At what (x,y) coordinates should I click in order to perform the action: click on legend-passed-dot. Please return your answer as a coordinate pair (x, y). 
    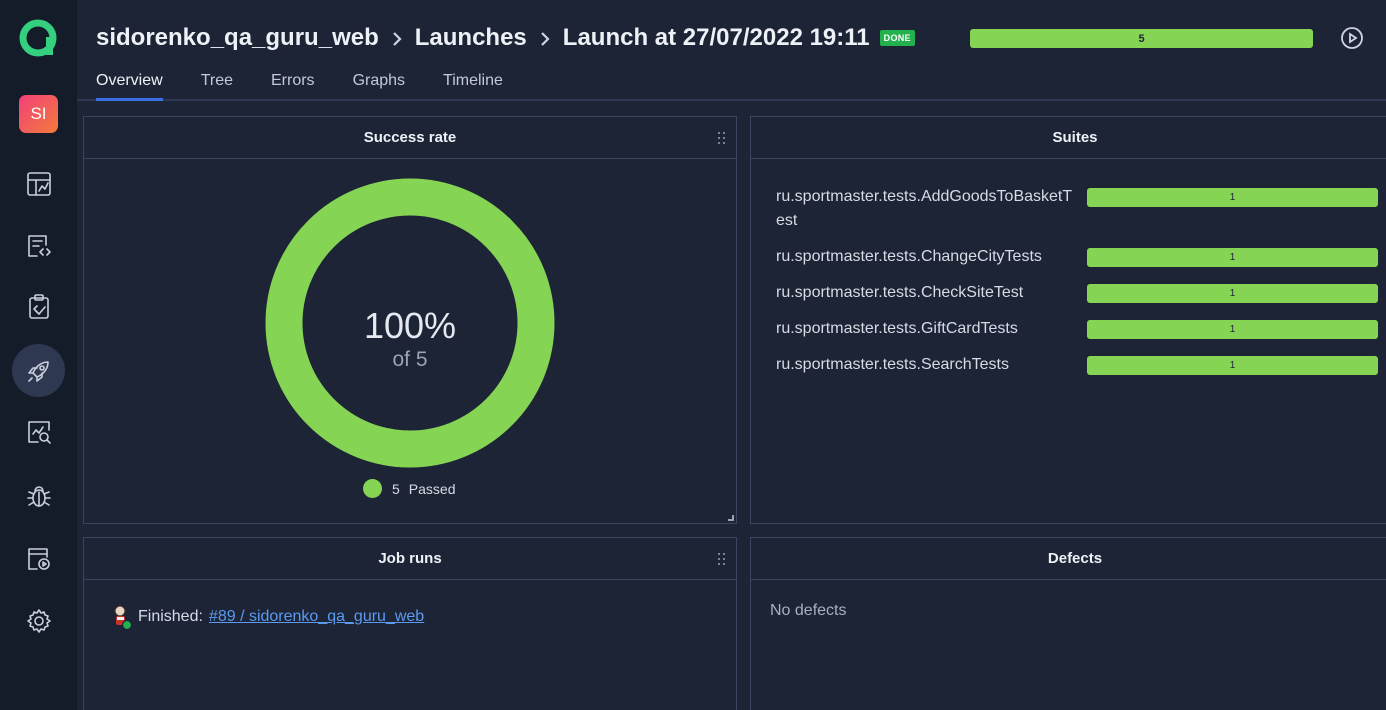
    Looking at the image, I should click on (372, 488).